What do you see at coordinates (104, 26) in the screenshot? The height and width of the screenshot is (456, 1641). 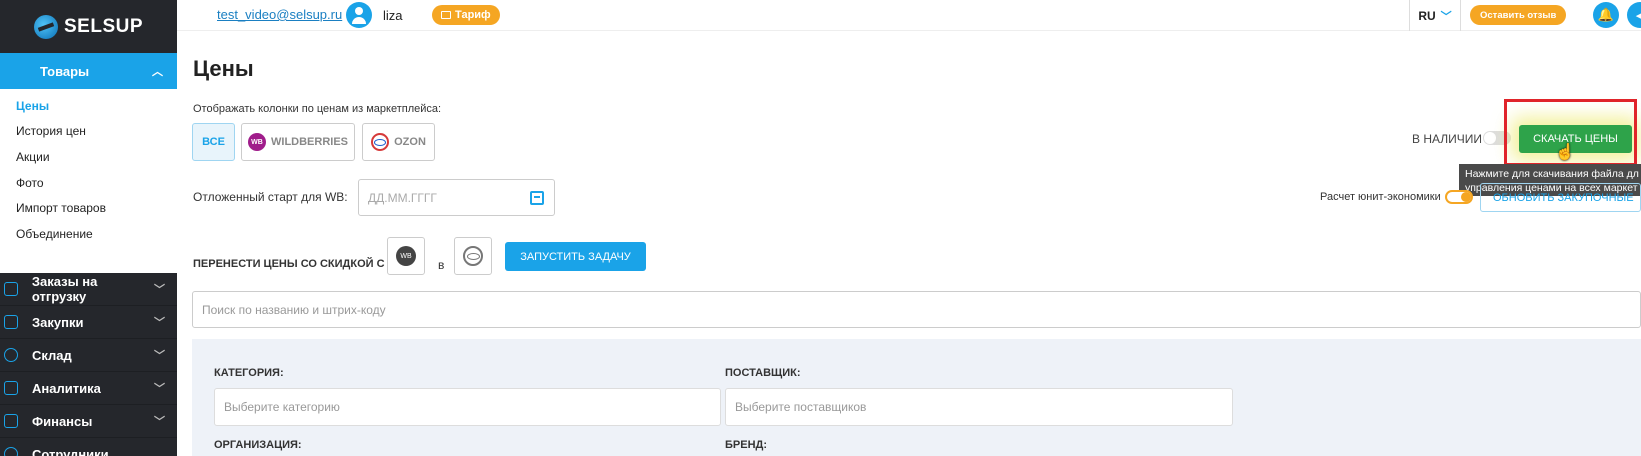 I see `logo-text: SELSUP` at bounding box center [104, 26].